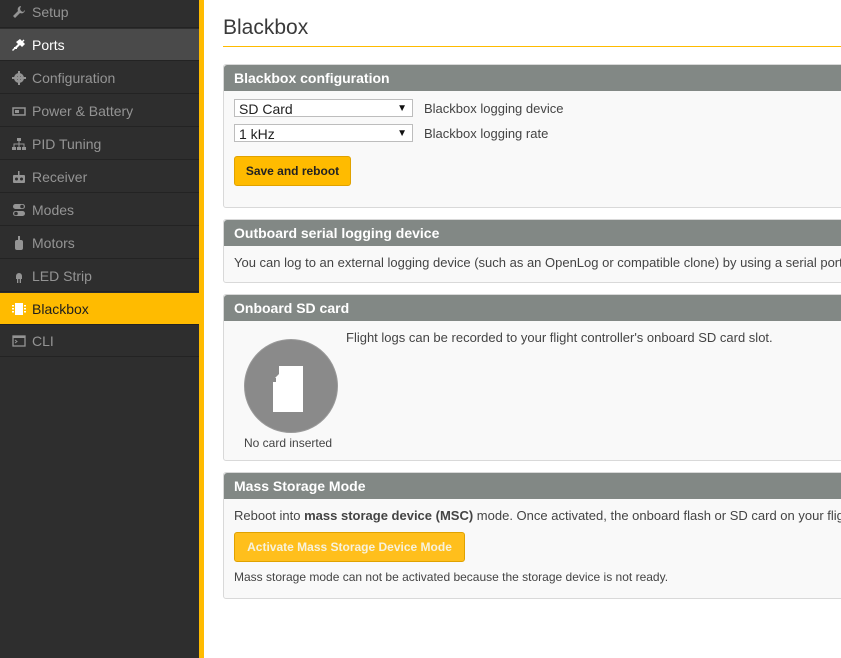 The width and height of the screenshot is (841, 658). I want to click on motor-icon, so click(19, 242).